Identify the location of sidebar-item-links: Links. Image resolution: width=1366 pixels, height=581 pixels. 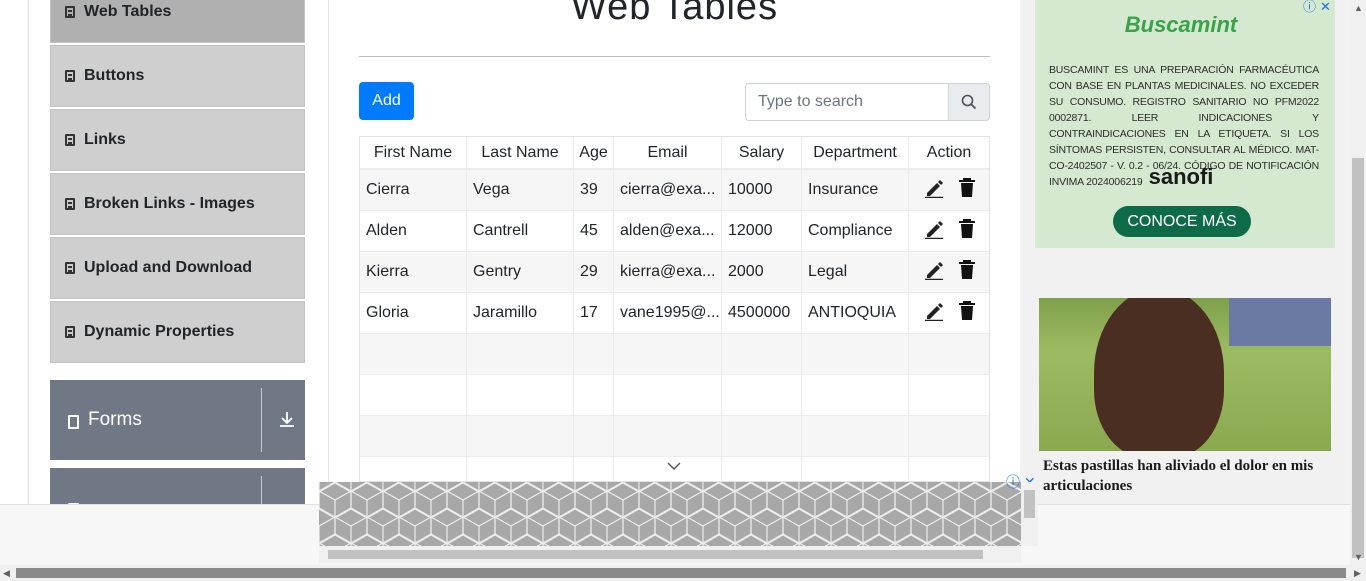
(177, 140).